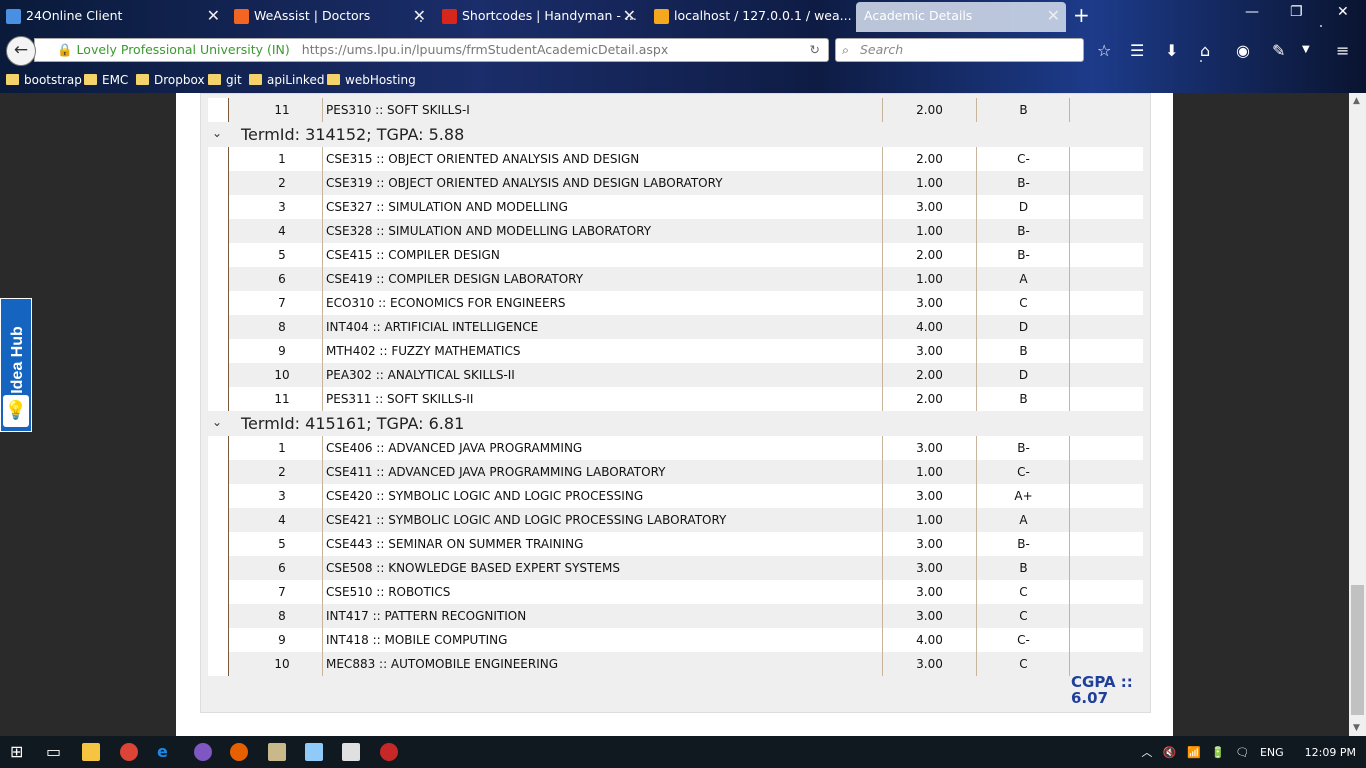 The image size is (1366, 768). What do you see at coordinates (351, 752) in the screenshot?
I see `app-window-icon` at bounding box center [351, 752].